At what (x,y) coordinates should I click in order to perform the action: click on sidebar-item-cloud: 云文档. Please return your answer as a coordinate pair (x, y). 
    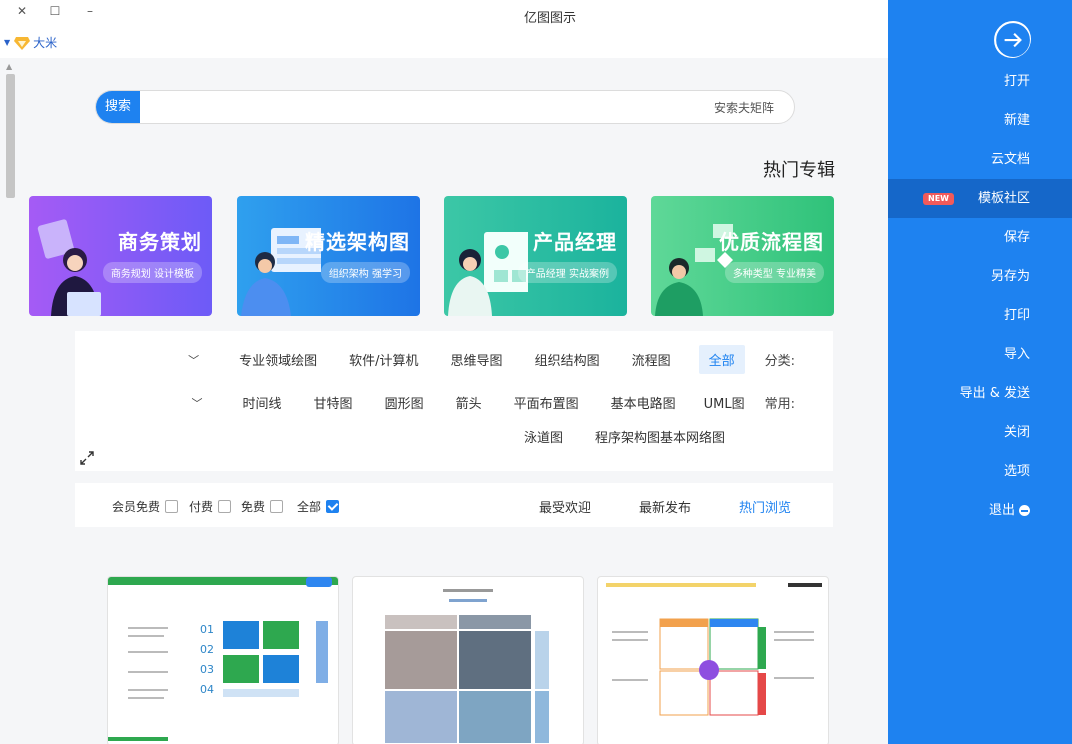
    Looking at the image, I should click on (980, 159).